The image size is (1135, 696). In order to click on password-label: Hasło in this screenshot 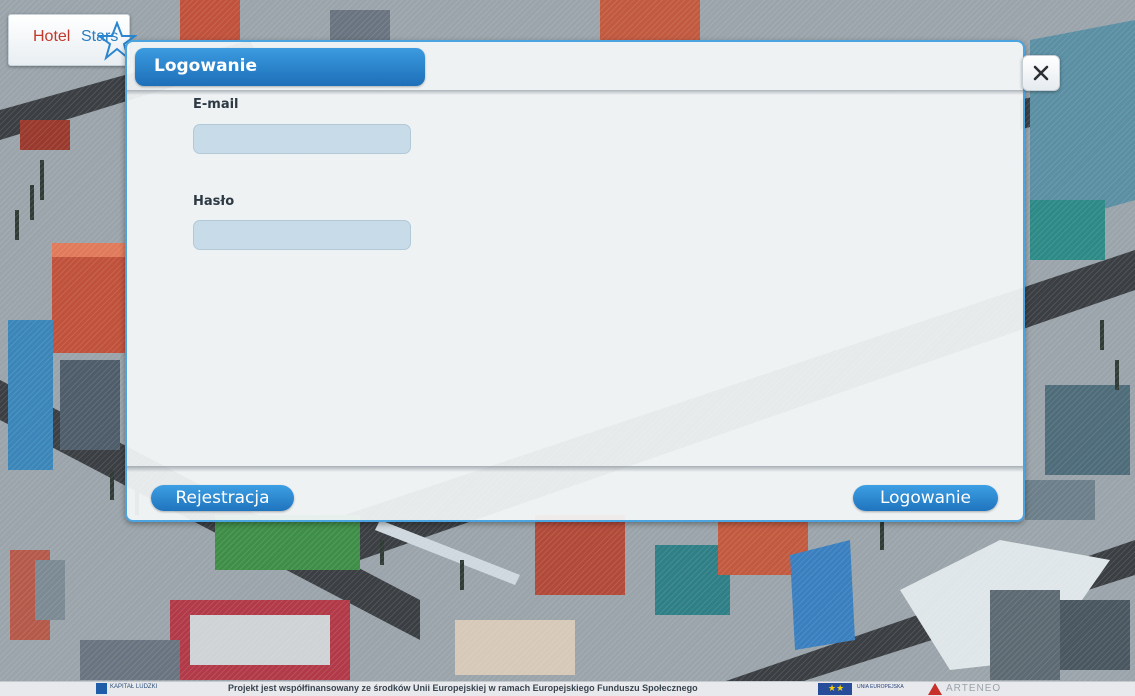, I will do `click(214, 201)`.